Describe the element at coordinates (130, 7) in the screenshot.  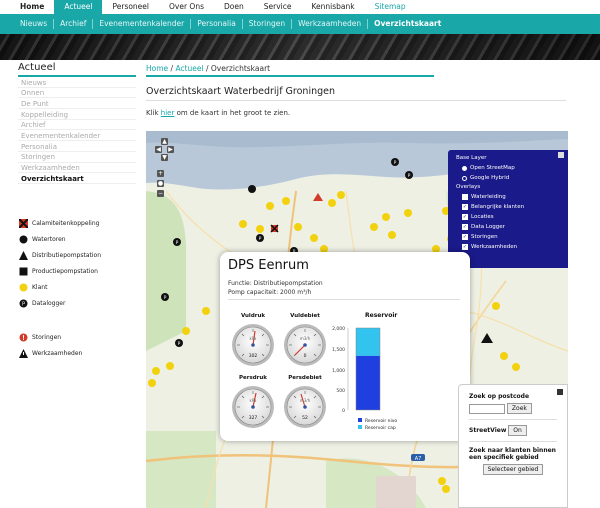
I see `nav-personeel: Personeel` at that location.